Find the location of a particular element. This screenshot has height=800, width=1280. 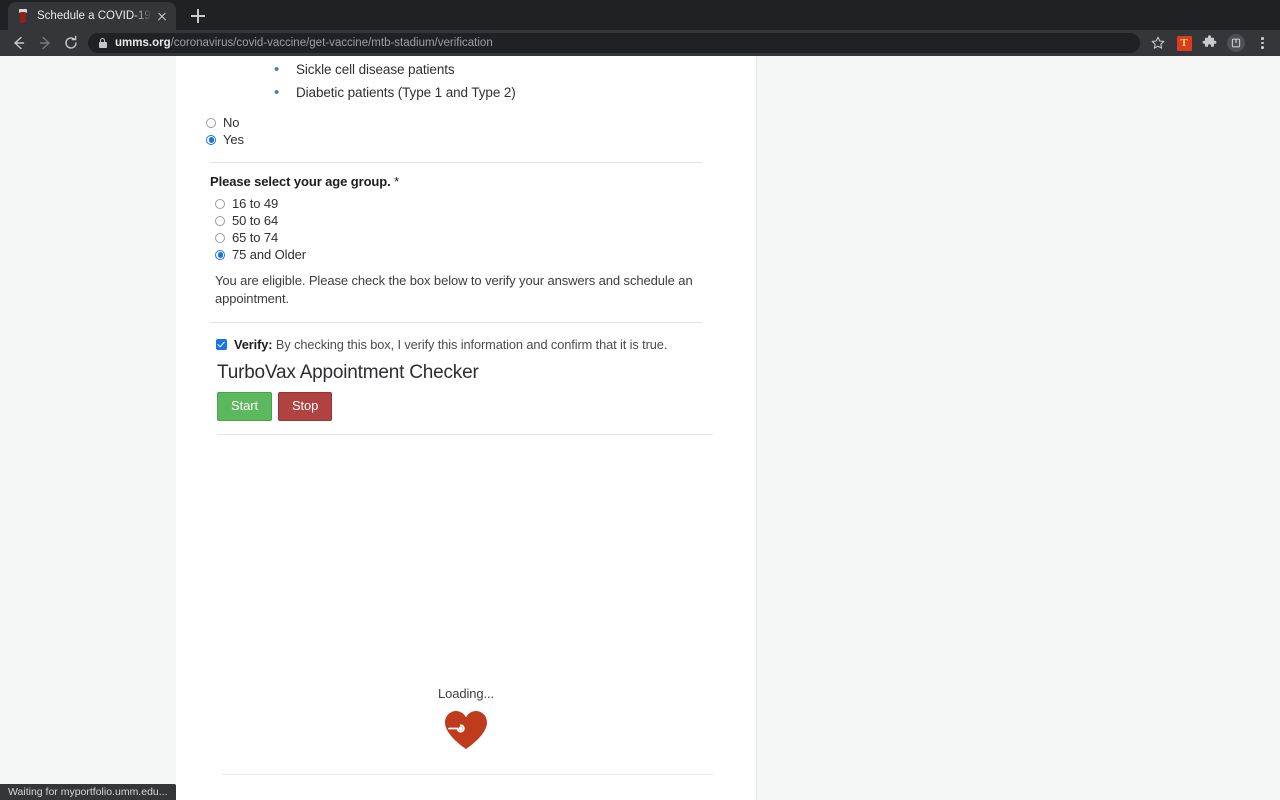

radio-option-16-to-49: 16 to 49 is located at coordinates (483, 203).